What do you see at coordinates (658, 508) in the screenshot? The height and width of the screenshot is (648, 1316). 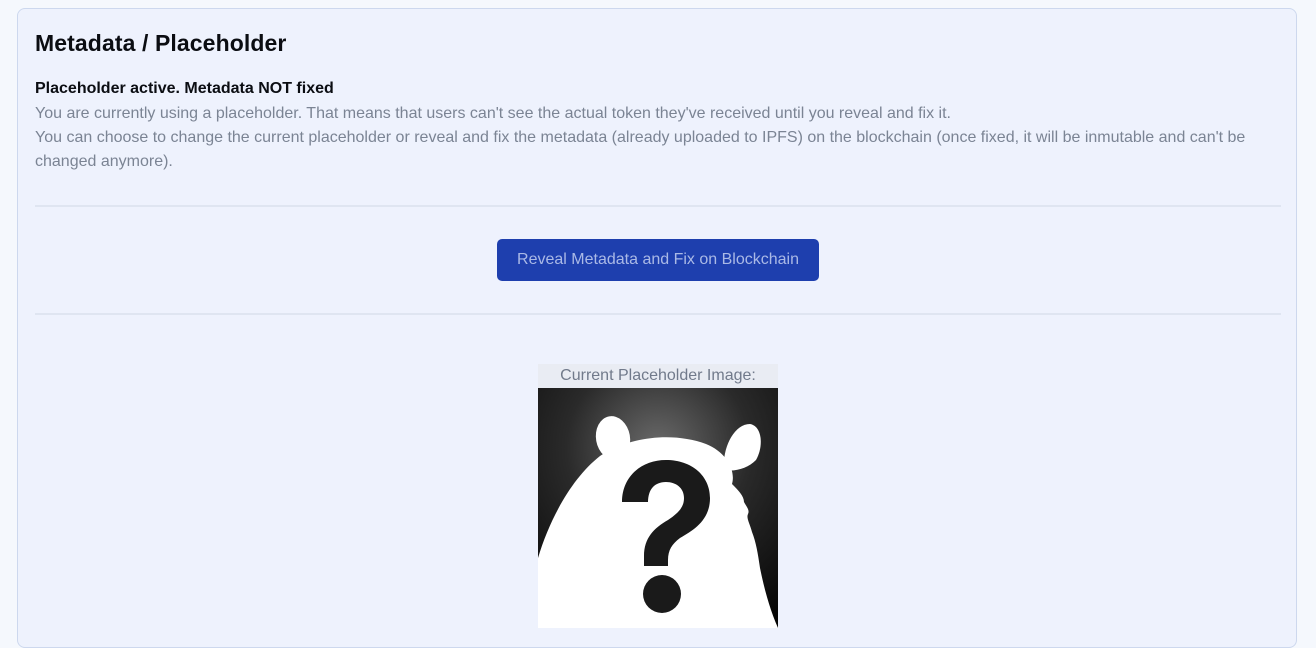 I see `placeholder-image-icon` at bounding box center [658, 508].